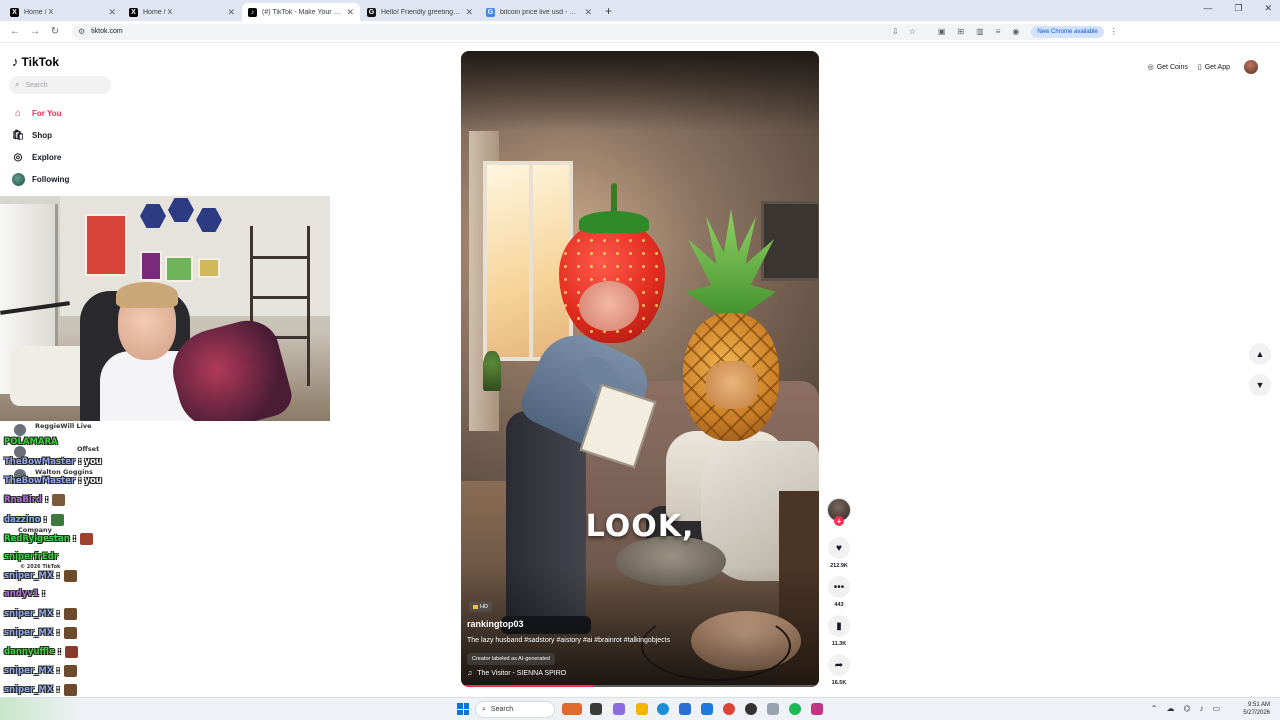 This screenshot has width=1280, height=720. I want to click on reload-icon: ↻, so click(55, 31).